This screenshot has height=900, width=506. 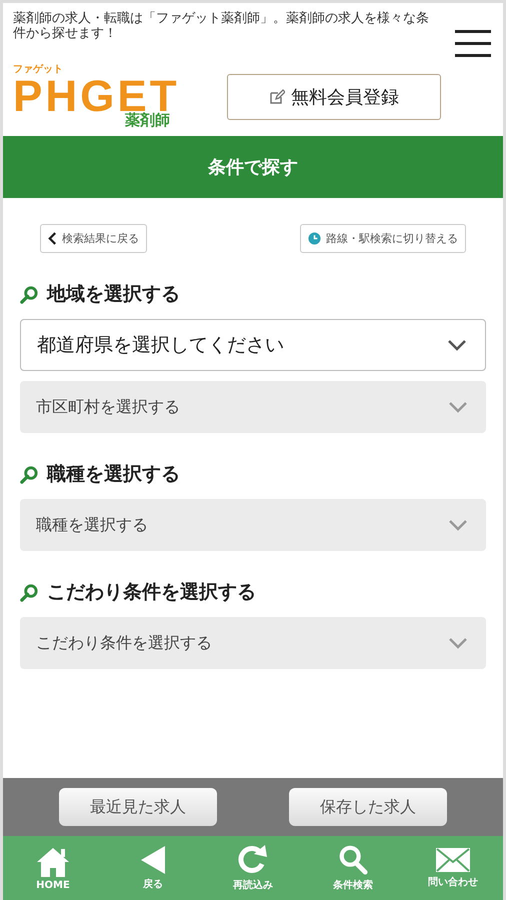 I want to click on section-heading: 地域を選択する, so click(x=113, y=294).